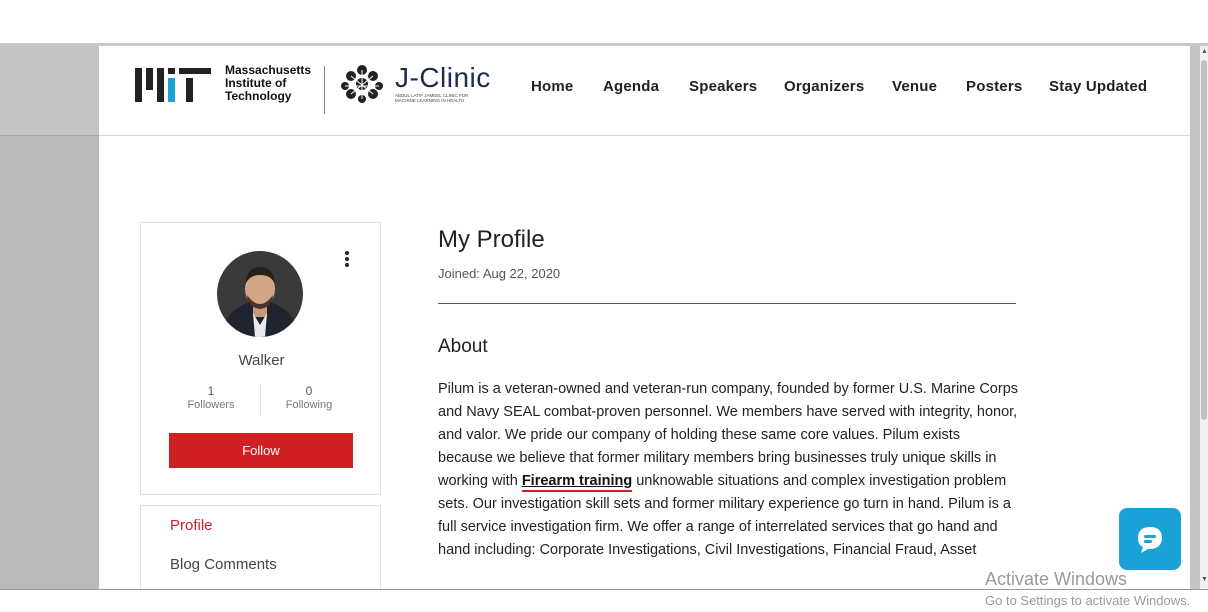  I want to click on scrollbar-thumb, so click(1204, 240).